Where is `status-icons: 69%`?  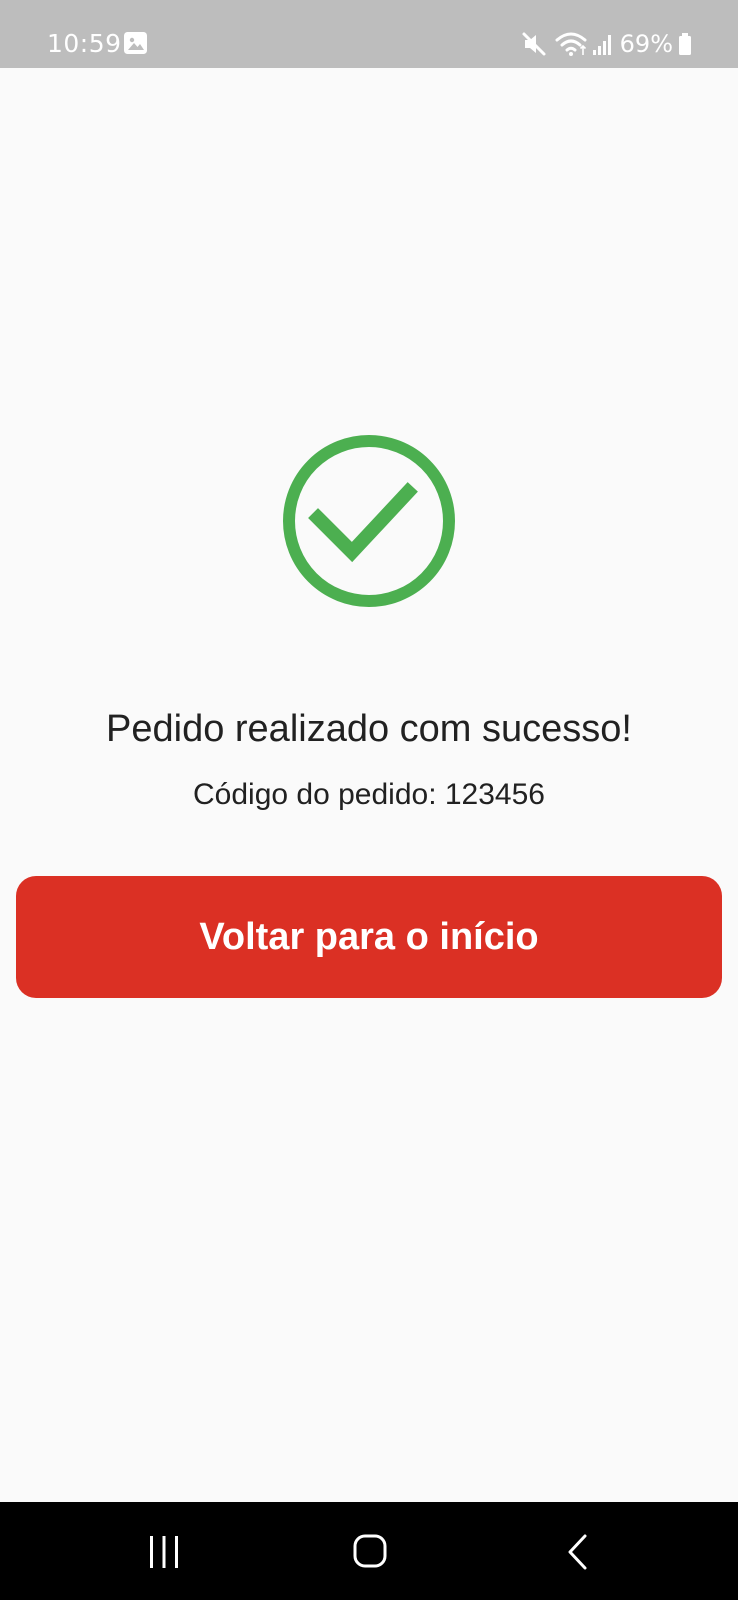
status-icons: 69% is located at coordinates (606, 44).